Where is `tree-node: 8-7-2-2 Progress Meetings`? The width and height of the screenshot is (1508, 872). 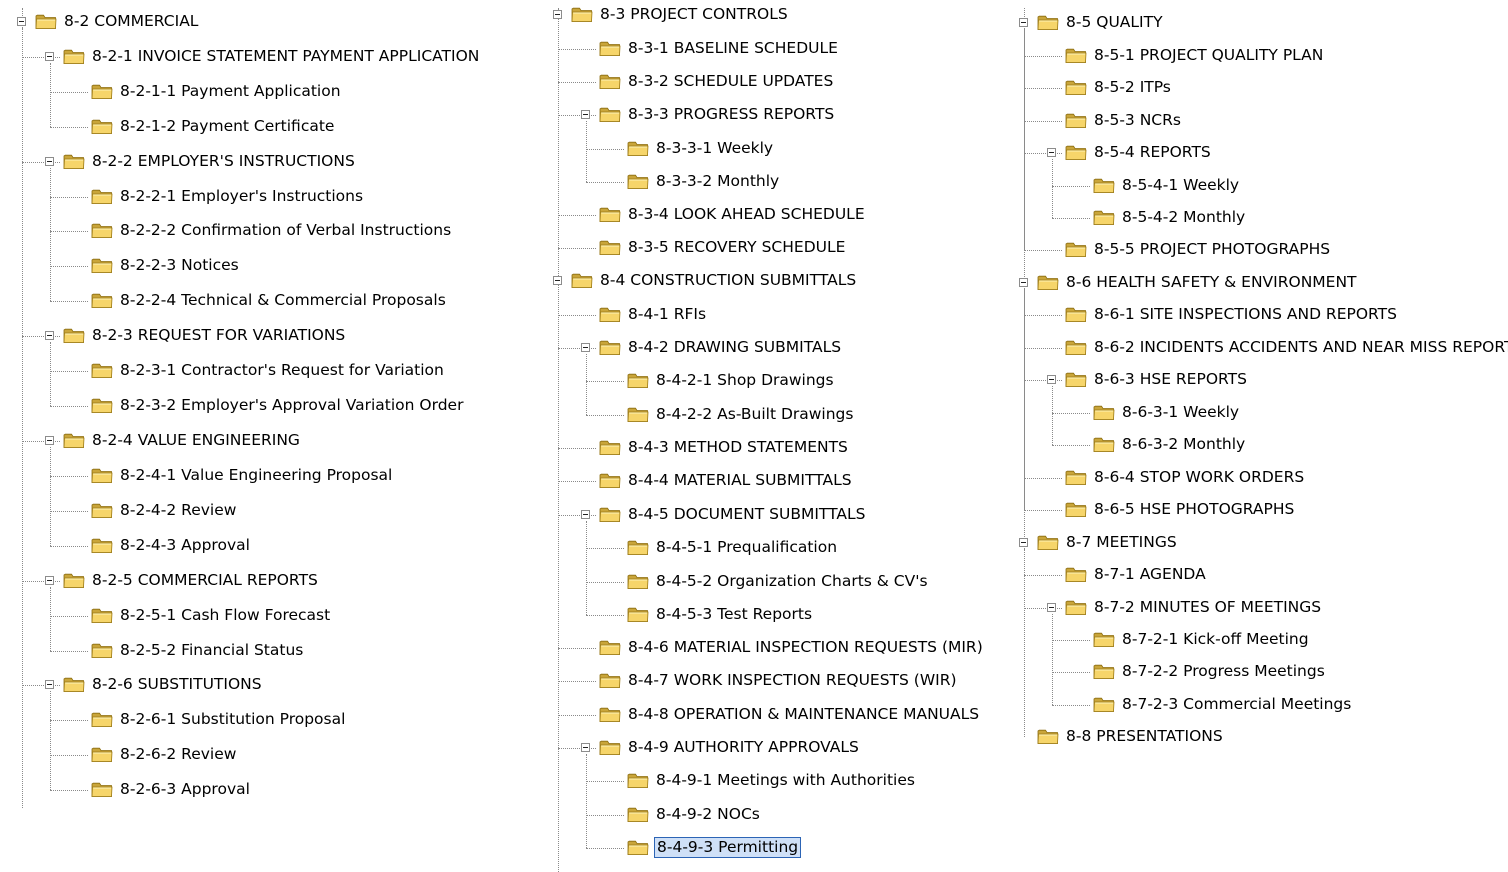 tree-node: 8-7-2-2 Progress Meetings is located at coordinates (1291, 672).